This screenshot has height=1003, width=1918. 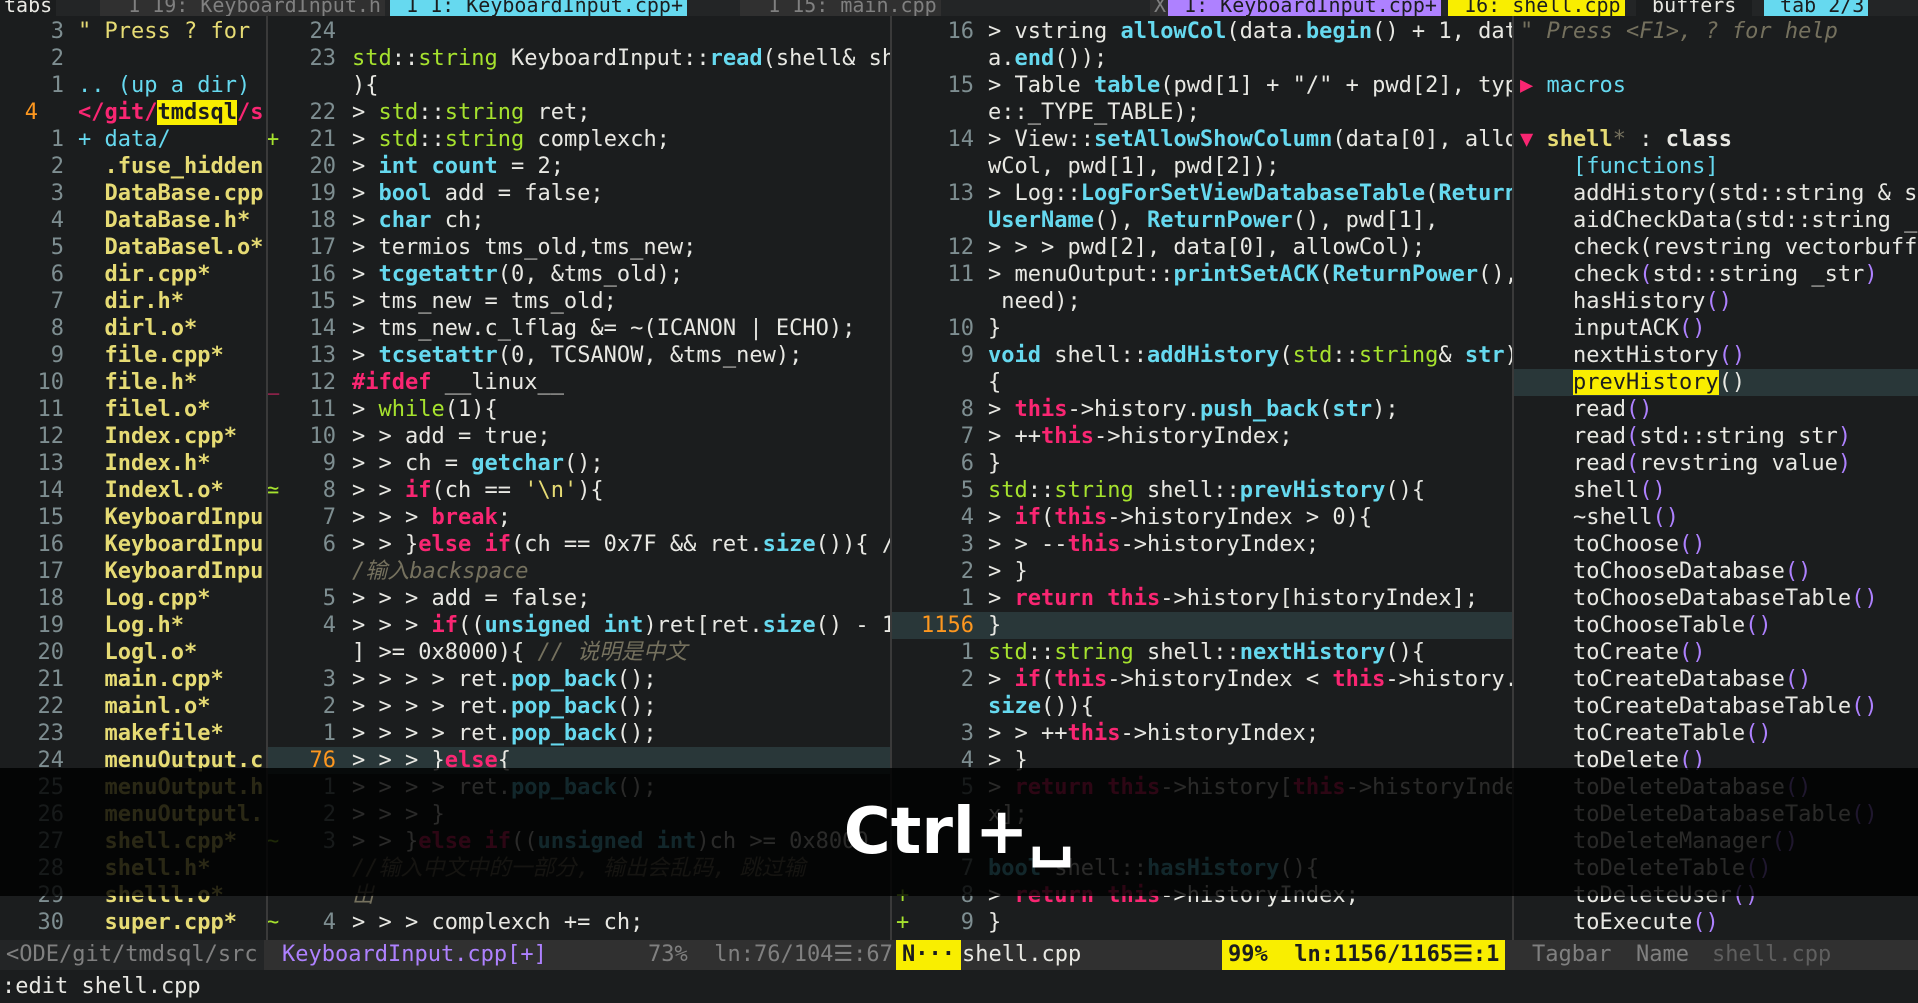 I want to click on code-text: > while(1){, so click(x=425, y=409).